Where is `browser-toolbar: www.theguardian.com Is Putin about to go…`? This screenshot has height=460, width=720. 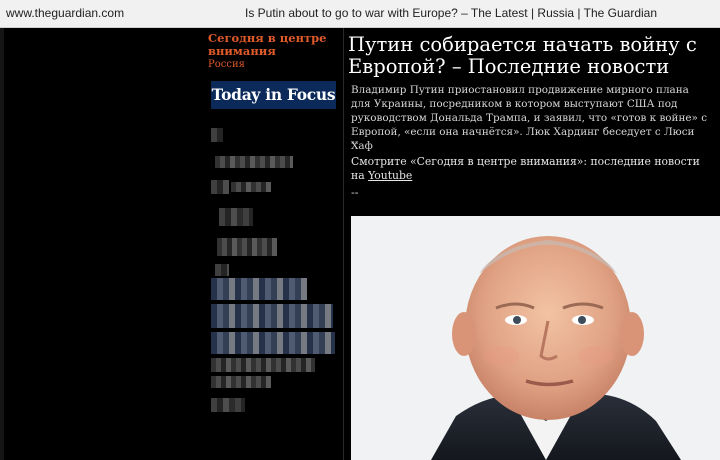 browser-toolbar: www.theguardian.com Is Putin about to go… is located at coordinates (360, 14).